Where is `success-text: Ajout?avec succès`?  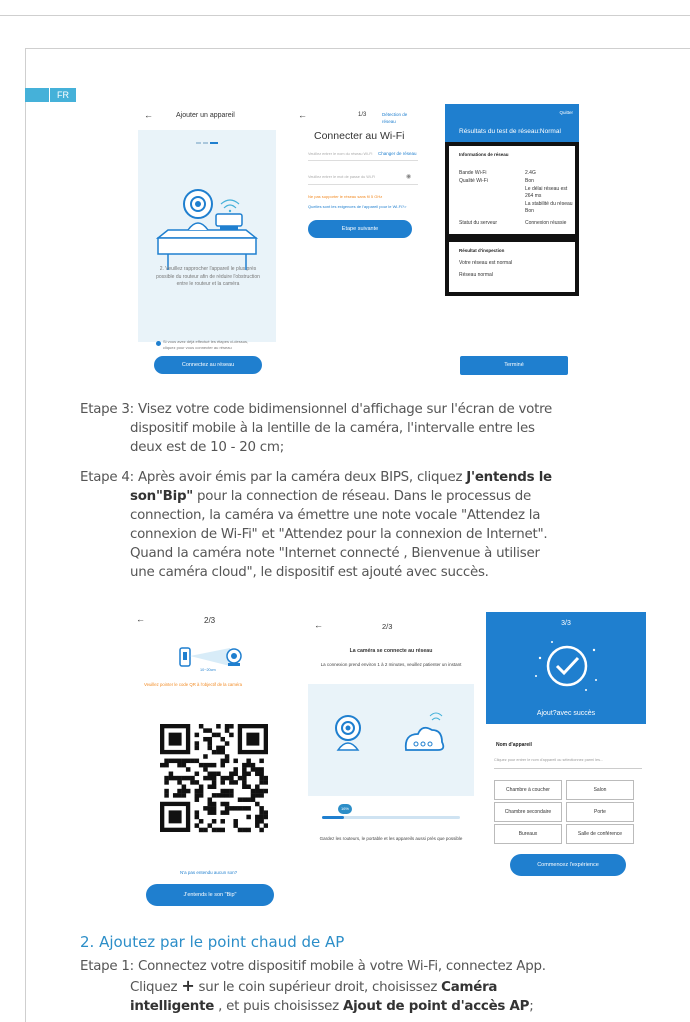 success-text: Ajout?avec succès is located at coordinates (566, 713).